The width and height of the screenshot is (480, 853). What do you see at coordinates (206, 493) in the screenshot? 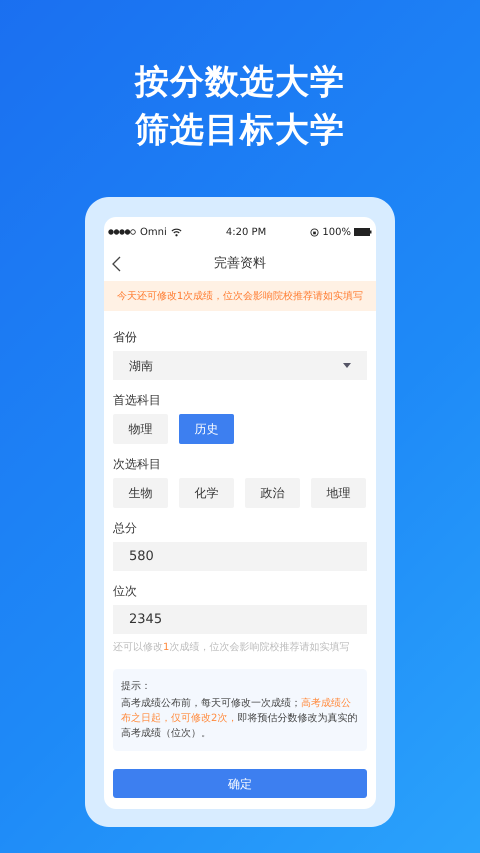
I see `subject-option: 化学` at bounding box center [206, 493].